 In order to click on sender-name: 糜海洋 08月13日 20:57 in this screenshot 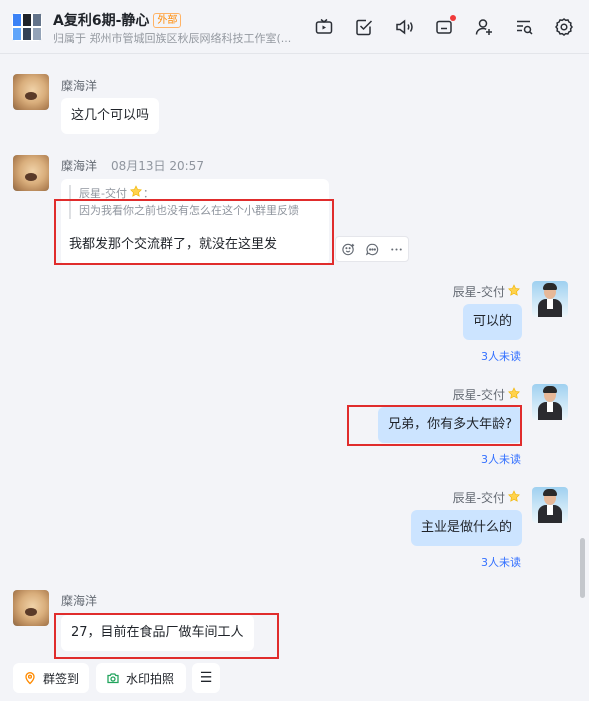, I will do `click(132, 165)`.